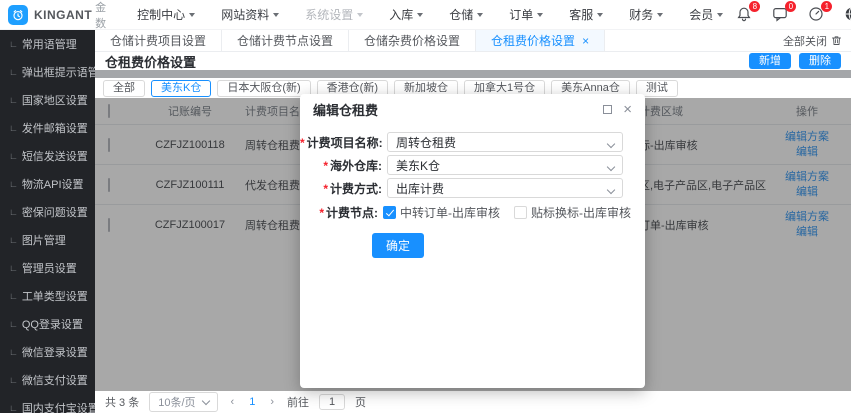 Image resolution: width=851 pixels, height=413 pixels. I want to click on nav-menu-item: 会员, so click(706, 15).